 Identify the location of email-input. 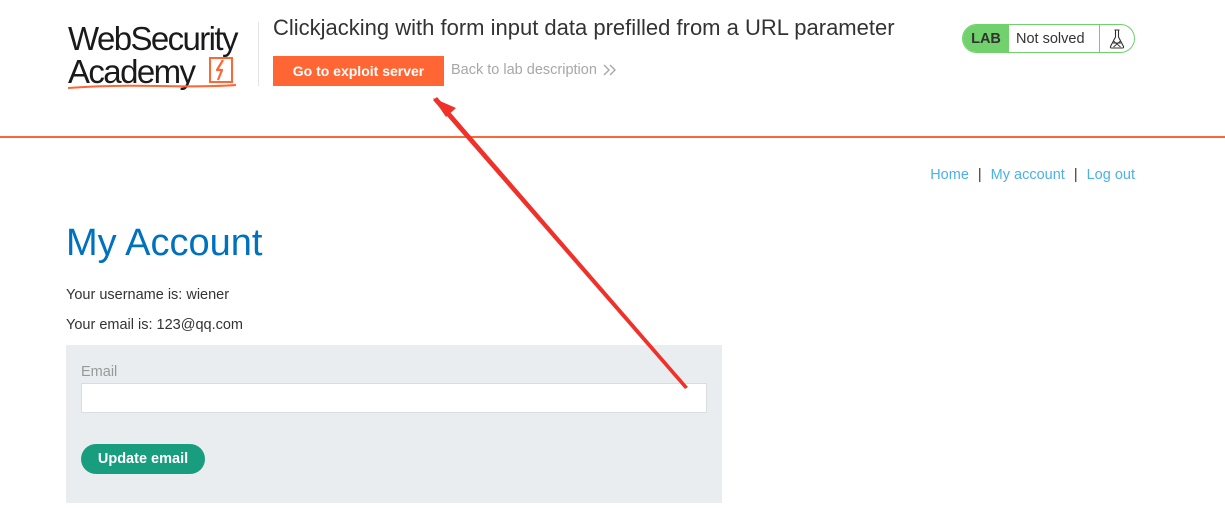
(394, 398).